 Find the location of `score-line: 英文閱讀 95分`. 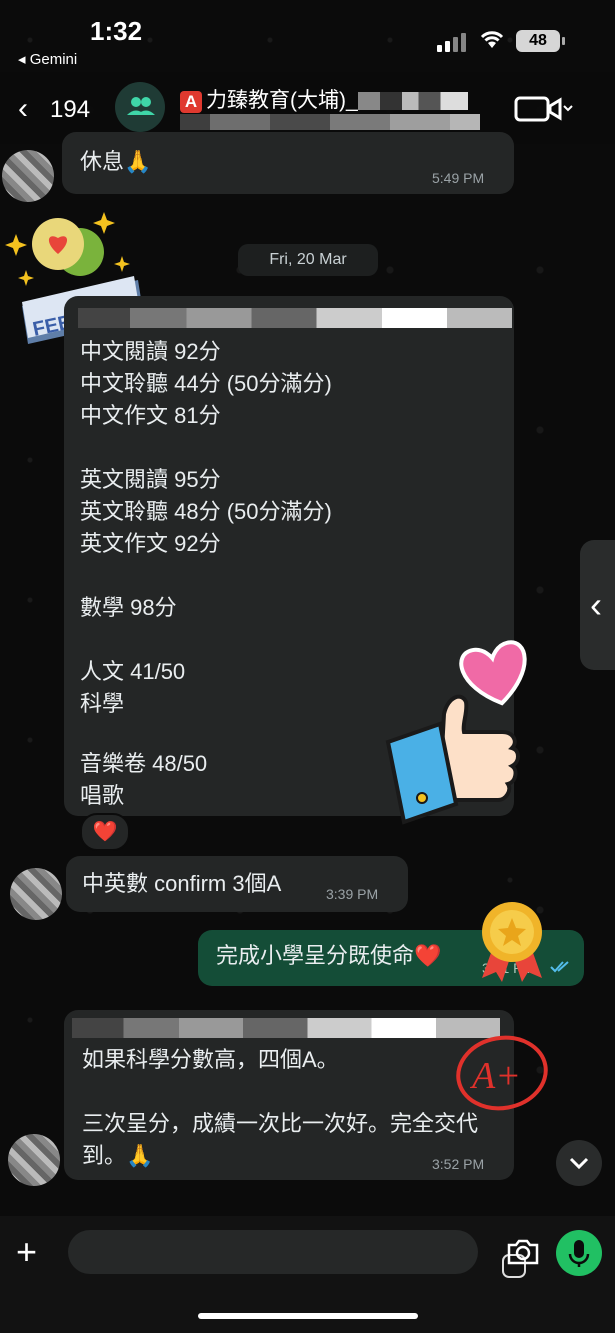

score-line: 英文閱讀 95分 is located at coordinates (150, 479).